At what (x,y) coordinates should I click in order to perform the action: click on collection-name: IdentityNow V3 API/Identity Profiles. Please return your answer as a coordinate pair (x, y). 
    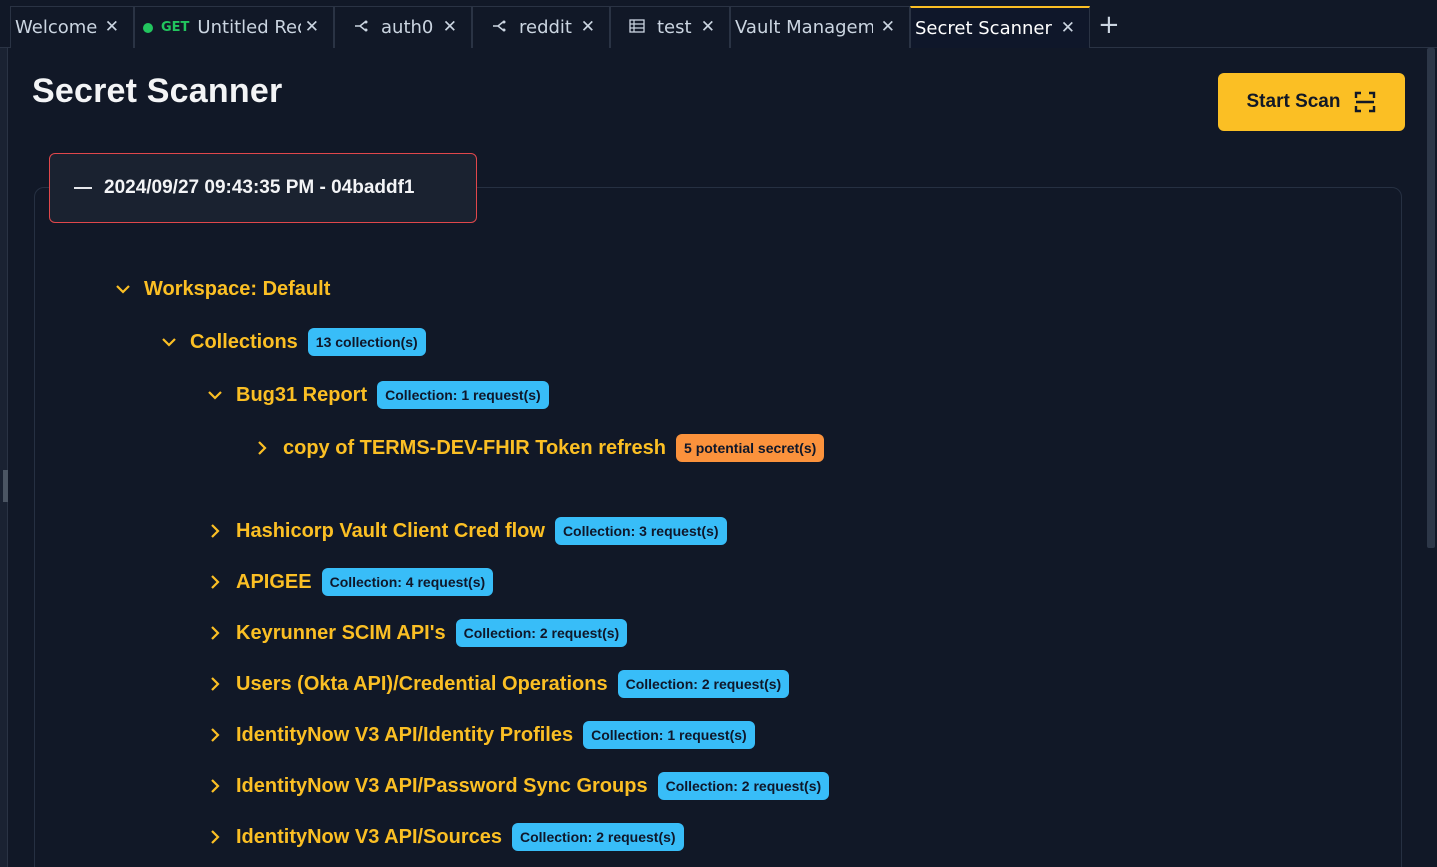
    Looking at the image, I should click on (405, 734).